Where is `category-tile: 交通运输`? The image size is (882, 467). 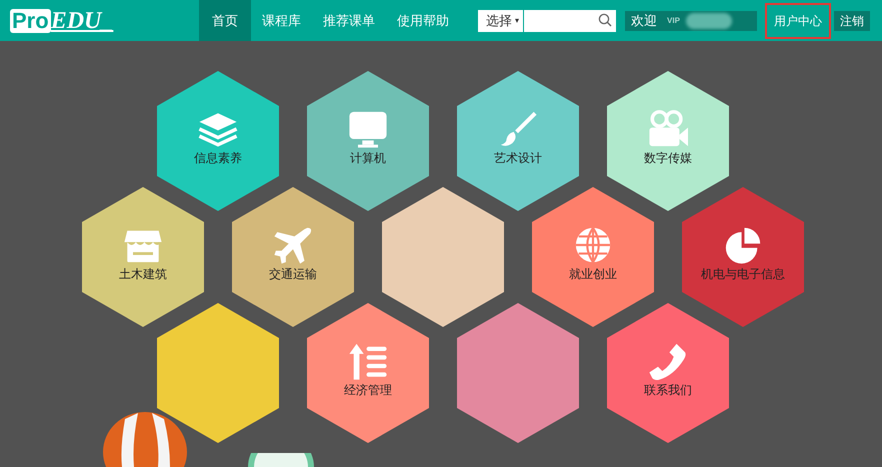 category-tile: 交通运输 is located at coordinates (293, 257).